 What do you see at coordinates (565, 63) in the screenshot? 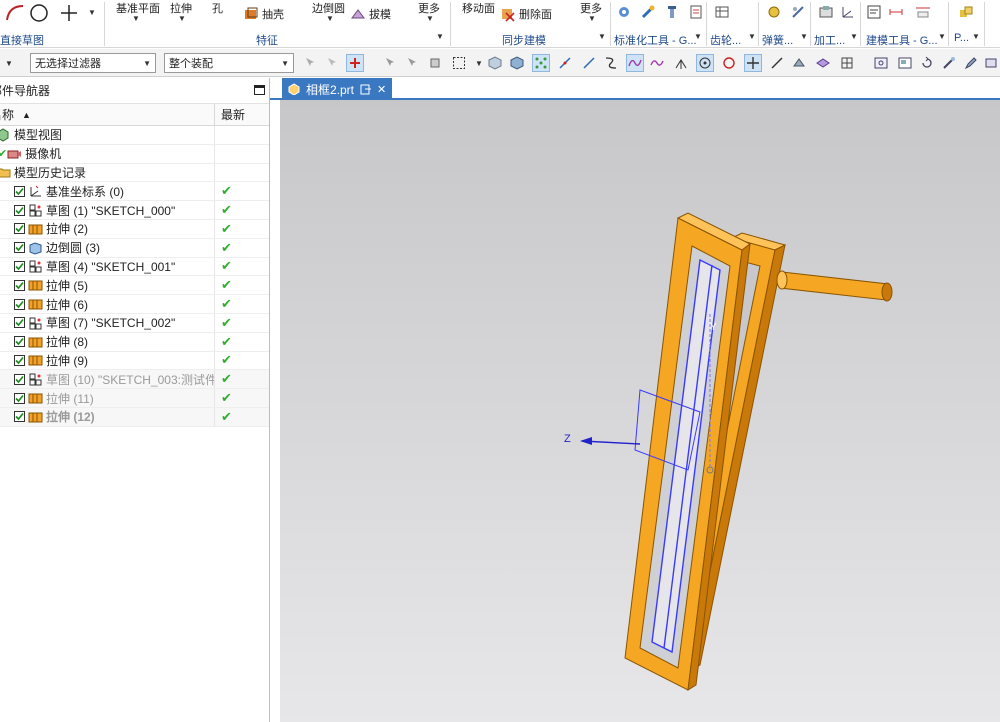
I see `snap-midpoint-button` at bounding box center [565, 63].